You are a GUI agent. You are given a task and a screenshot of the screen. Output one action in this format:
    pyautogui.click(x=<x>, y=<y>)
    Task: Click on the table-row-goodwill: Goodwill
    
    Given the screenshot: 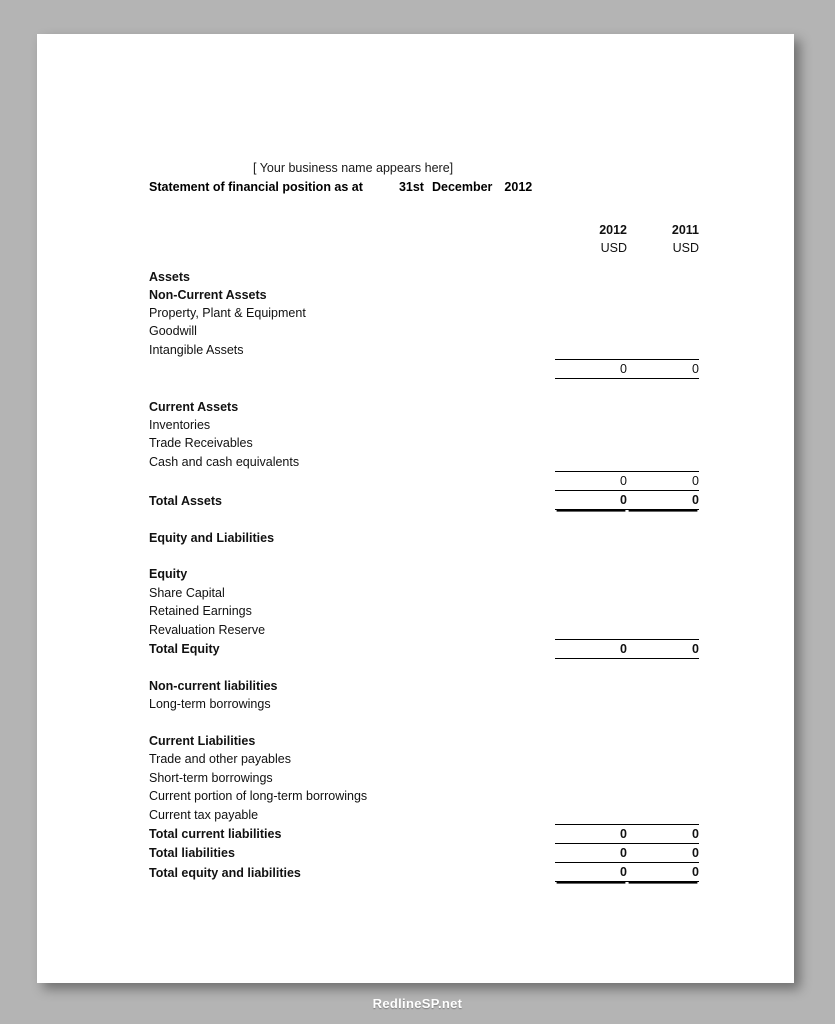 What is the action you would take?
    pyautogui.click(x=424, y=331)
    